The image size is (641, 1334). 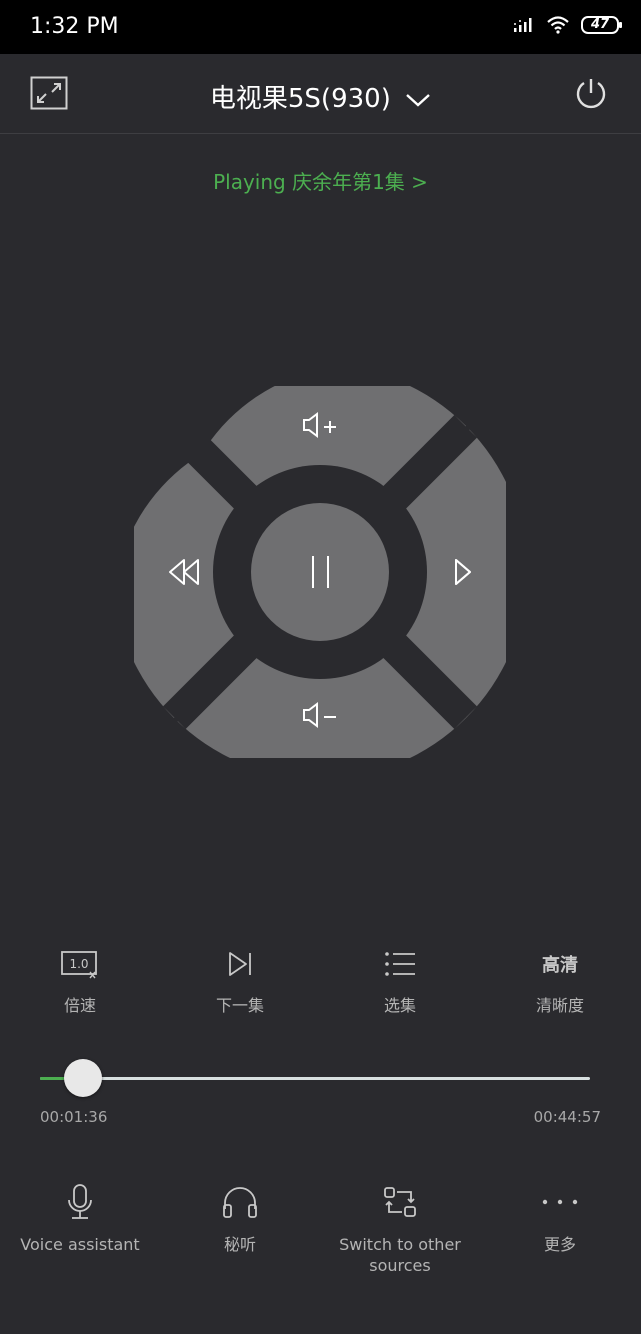 I want to click on next-episode-icon, so click(x=240, y=964).